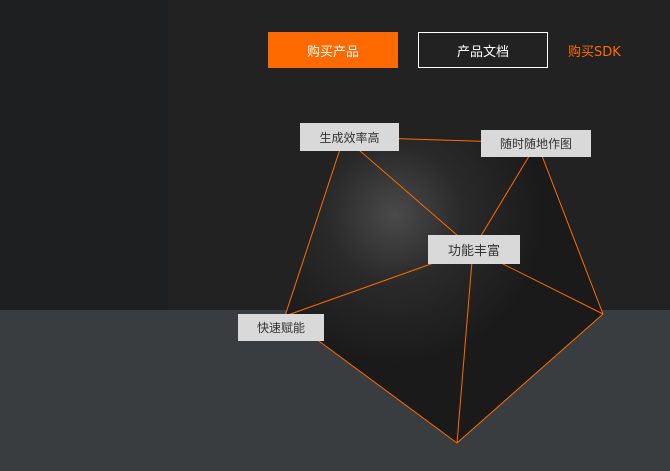 This screenshot has height=471, width=670. What do you see at coordinates (536, 143) in the screenshot?
I see `feature-label-anytime: 随时随地作图` at bounding box center [536, 143].